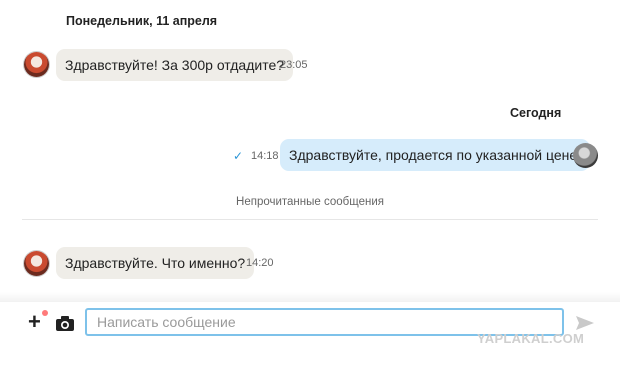 The height and width of the screenshot is (368, 640). Describe the element at coordinates (310, 202) in the screenshot. I see `unread-messages-divider: Непрочитанные сообщения` at that location.